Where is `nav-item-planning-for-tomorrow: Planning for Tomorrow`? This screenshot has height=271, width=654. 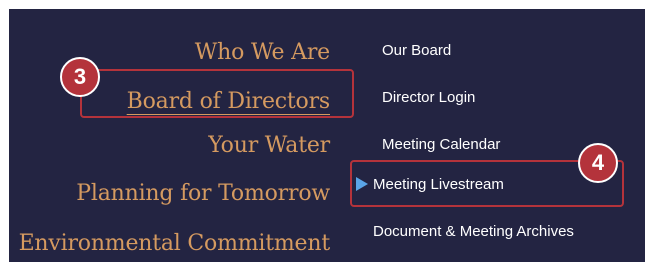
nav-item-planning-for-tomorrow: Planning for Tomorrow is located at coordinates (203, 193).